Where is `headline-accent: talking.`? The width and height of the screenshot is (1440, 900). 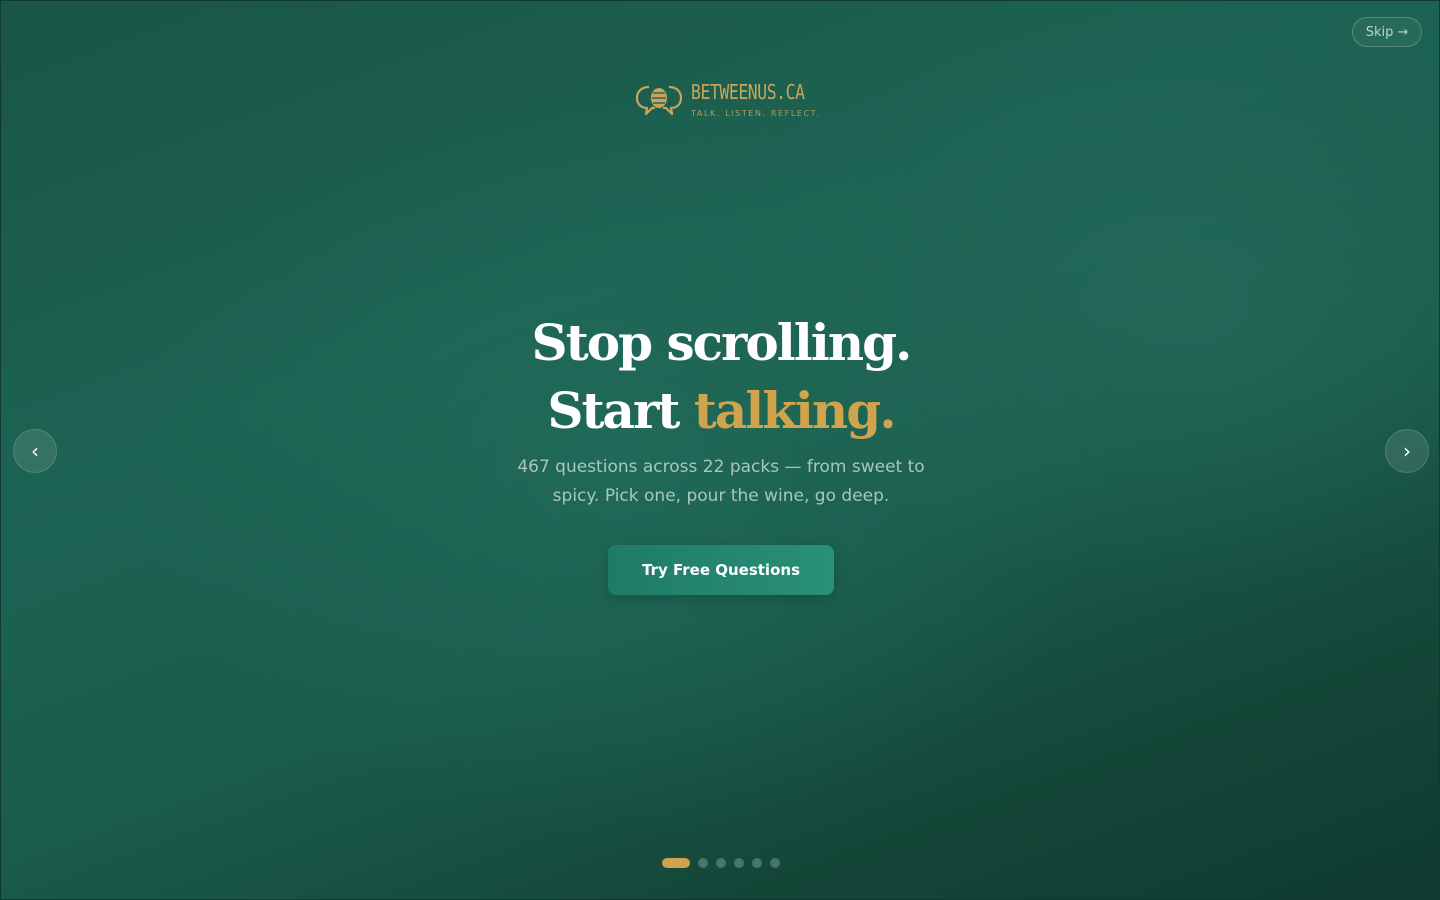 headline-accent: talking. is located at coordinates (795, 410).